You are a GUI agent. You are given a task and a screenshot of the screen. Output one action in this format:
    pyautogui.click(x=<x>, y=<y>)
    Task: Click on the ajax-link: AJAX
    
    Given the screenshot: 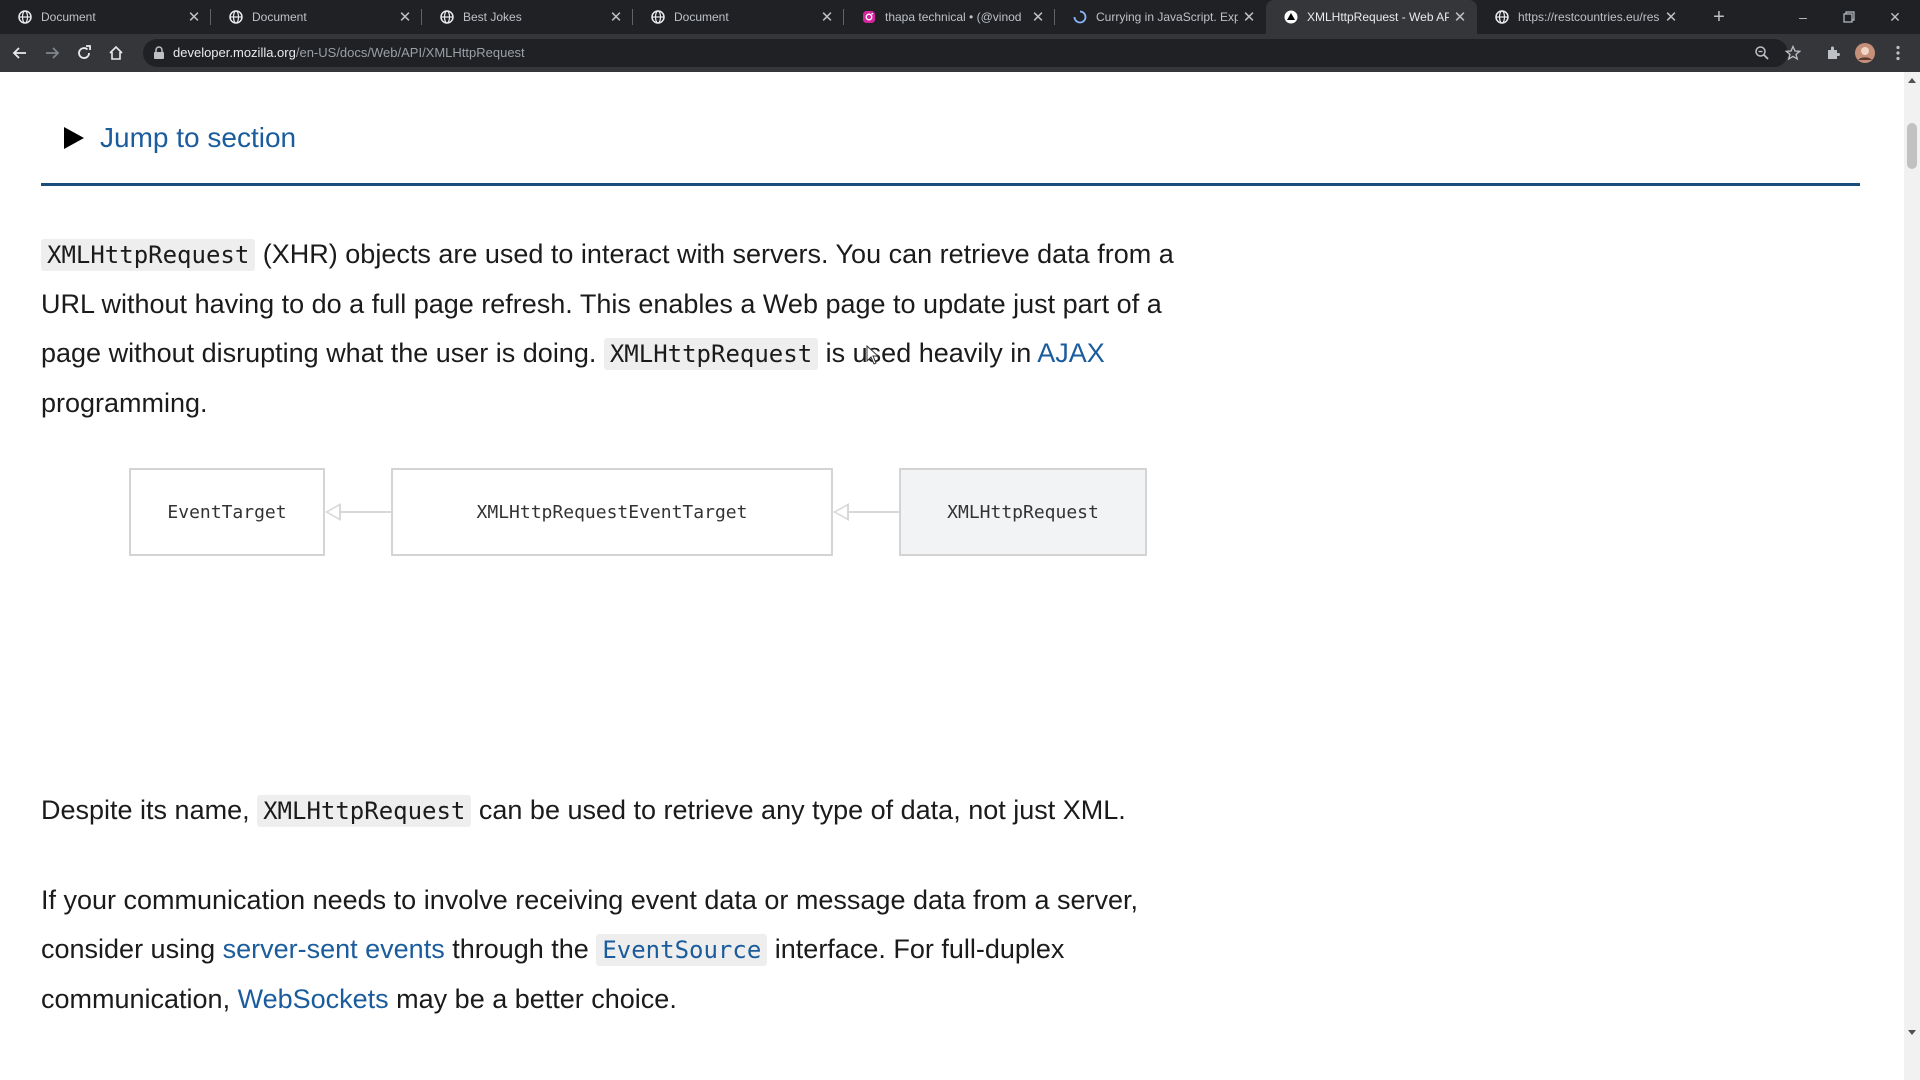 What is the action you would take?
    pyautogui.click(x=1071, y=353)
    